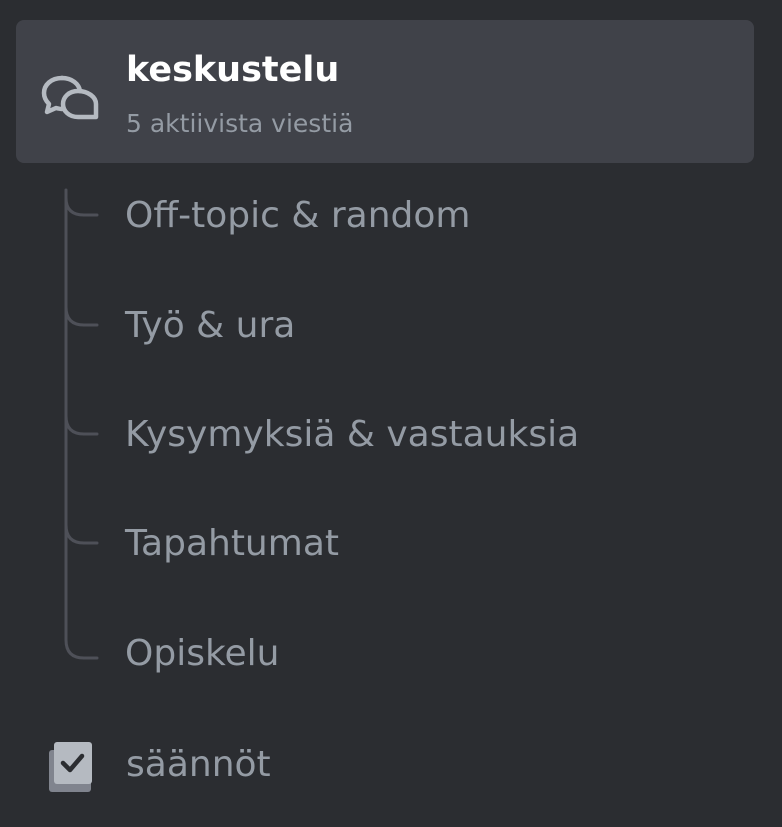 The height and width of the screenshot is (827, 782). I want to click on thread-label: Tapahtumat, so click(232, 543).